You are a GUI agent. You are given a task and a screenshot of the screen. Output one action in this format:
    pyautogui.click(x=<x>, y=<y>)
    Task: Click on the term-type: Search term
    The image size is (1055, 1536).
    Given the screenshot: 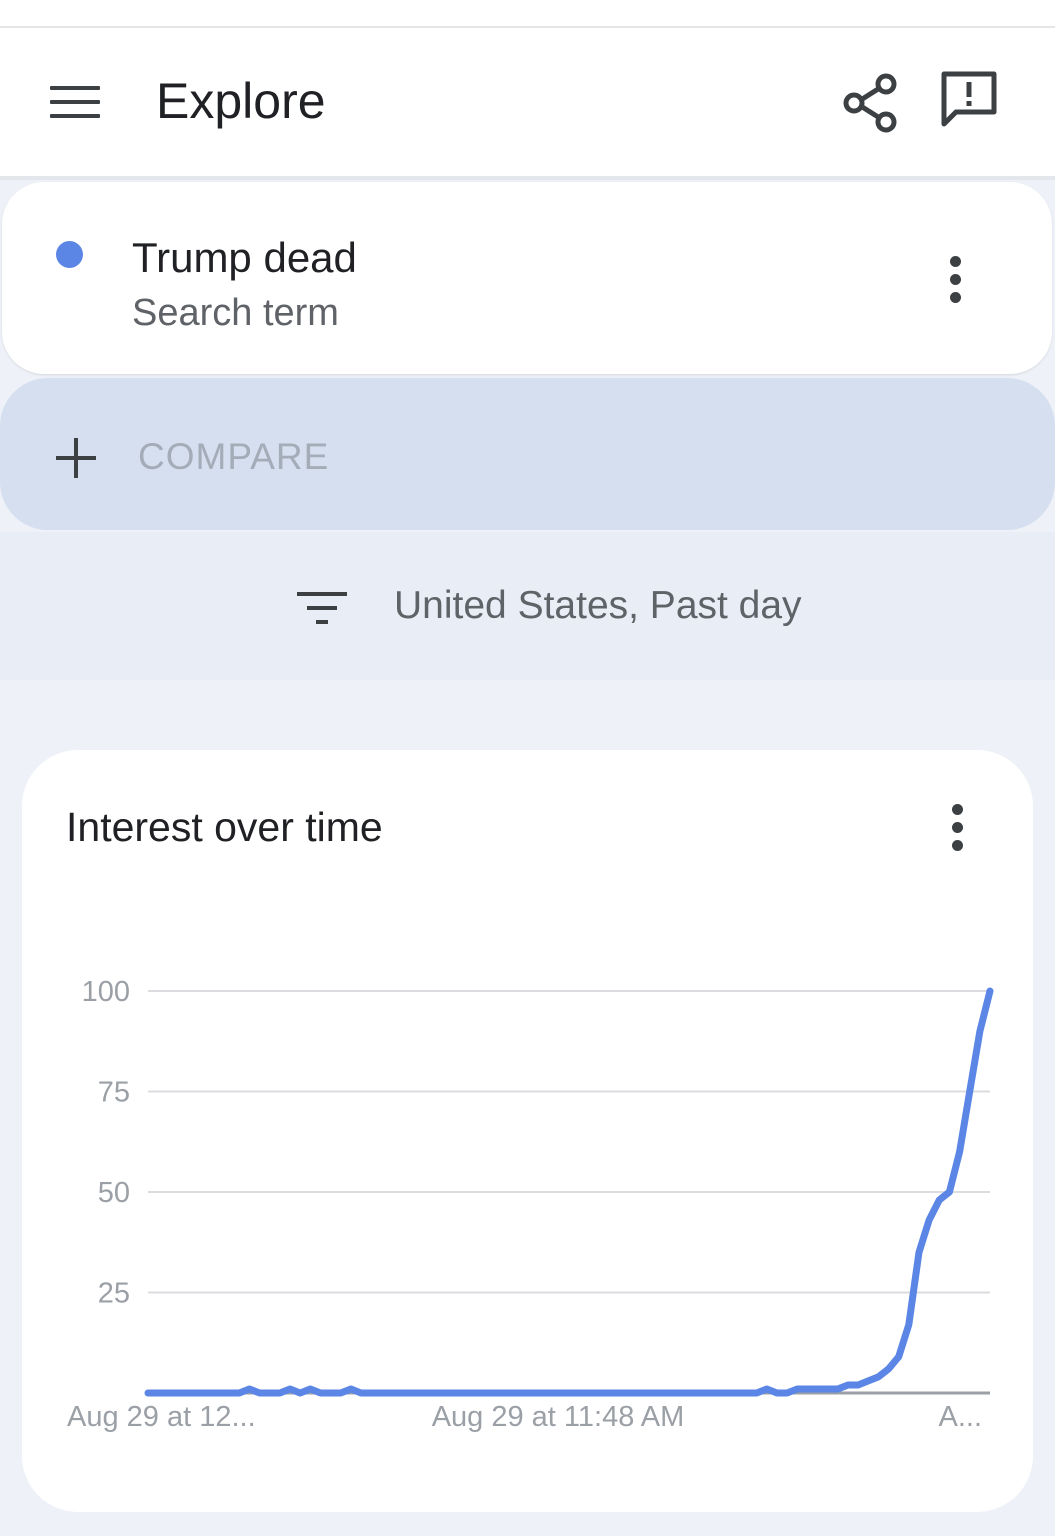 What is the action you would take?
    pyautogui.click(x=235, y=313)
    